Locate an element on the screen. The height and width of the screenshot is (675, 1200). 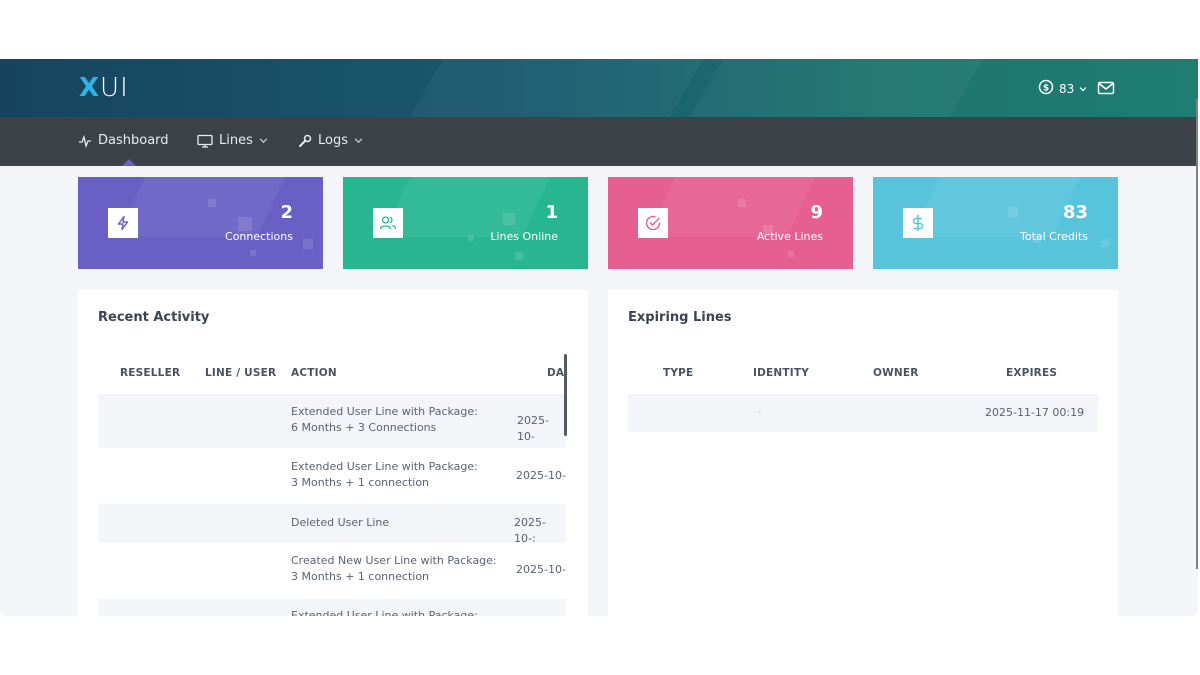
nav-logs: Logs is located at coordinates (330, 140).